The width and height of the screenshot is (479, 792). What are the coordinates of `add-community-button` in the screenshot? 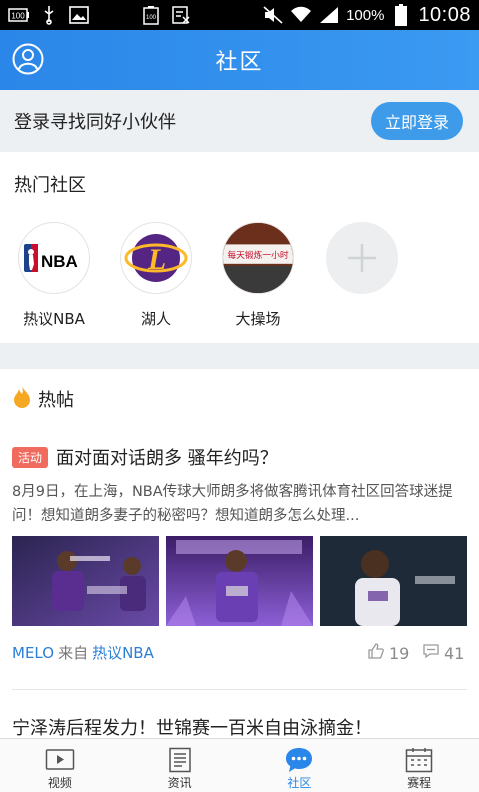 It's located at (362, 258).